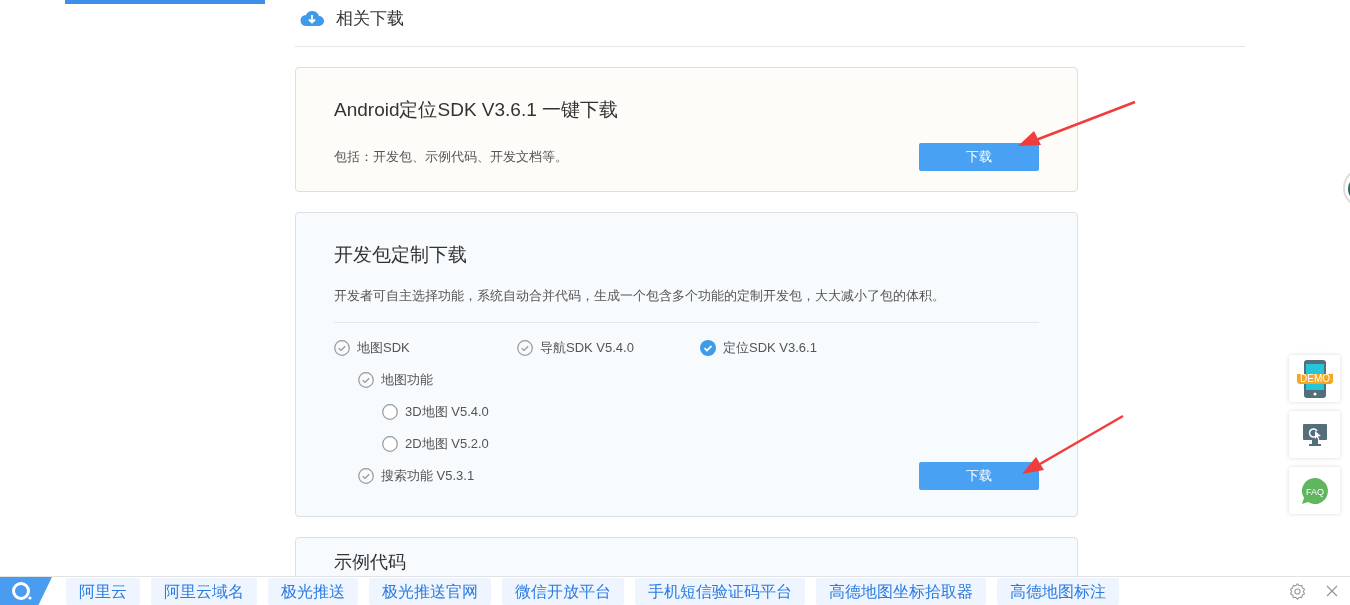 The height and width of the screenshot is (605, 1350). I want to click on bookmark-link: 微信开放平台, so click(563, 591).